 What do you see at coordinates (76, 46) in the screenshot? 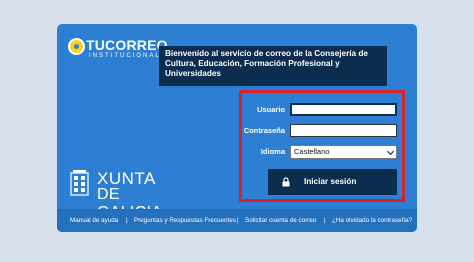
I see `tucorreo-badge-icon` at bounding box center [76, 46].